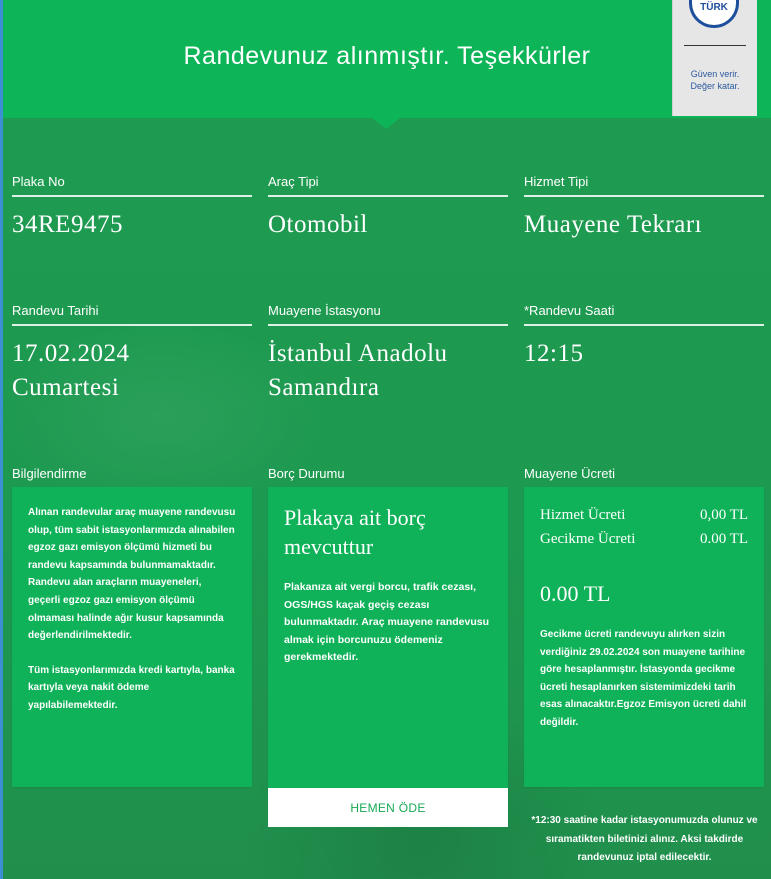 Image resolution: width=771 pixels, height=879 pixels. I want to click on date-value-day: Cumartesi, so click(66, 387).